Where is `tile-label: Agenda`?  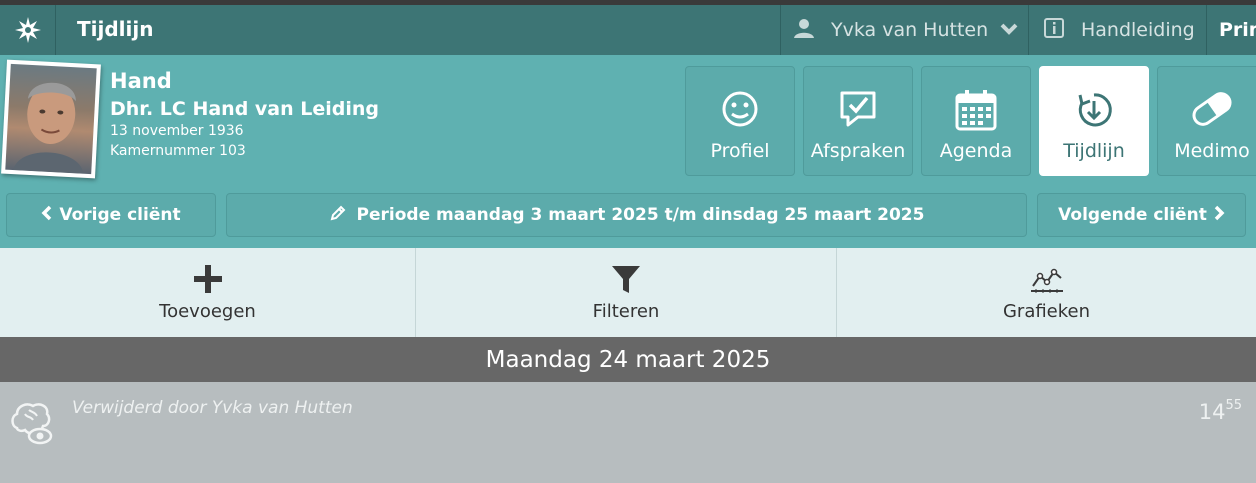 tile-label: Agenda is located at coordinates (976, 151).